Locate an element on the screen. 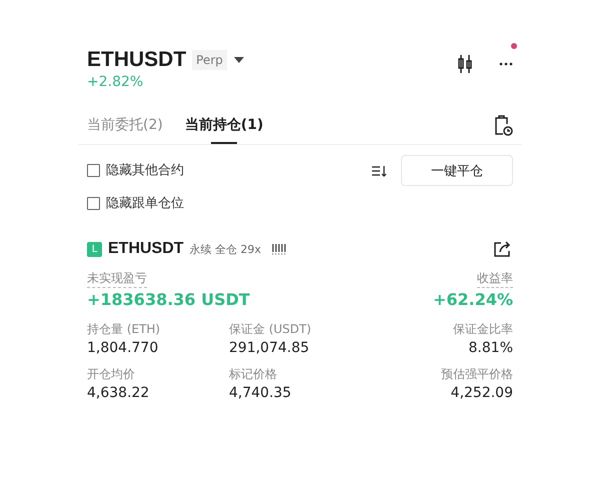 Image resolution: width=600 pixels, height=480 pixels. share-icon is located at coordinates (503, 249).